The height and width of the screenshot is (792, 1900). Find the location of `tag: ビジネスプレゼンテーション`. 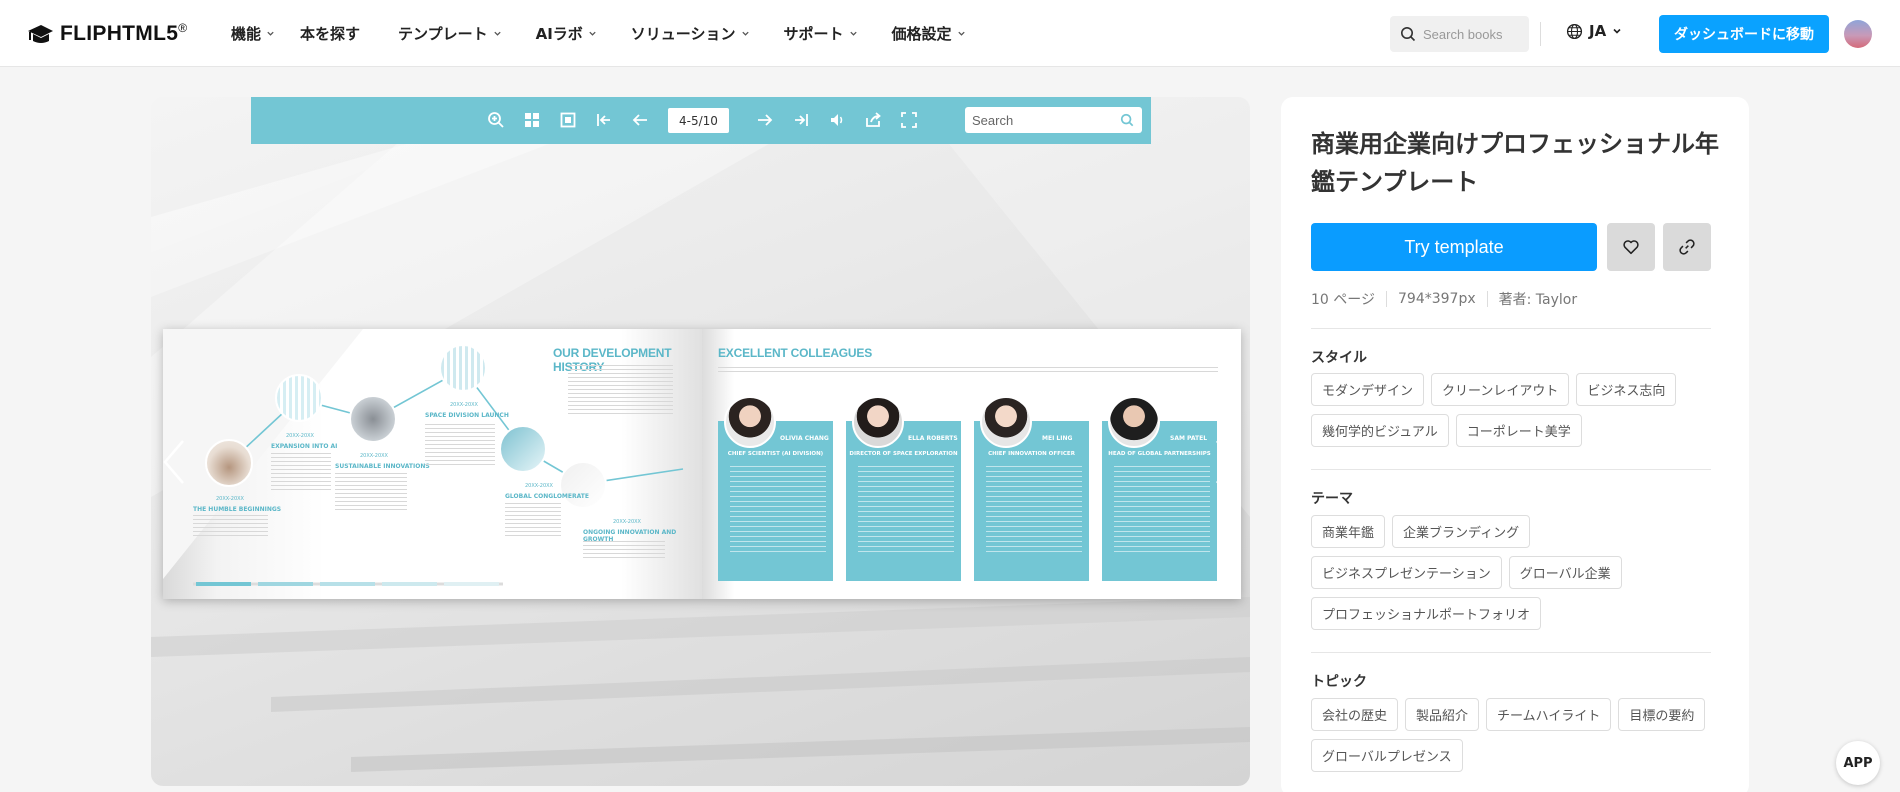

tag: ビジネスプレゼンテーション is located at coordinates (1406, 572).